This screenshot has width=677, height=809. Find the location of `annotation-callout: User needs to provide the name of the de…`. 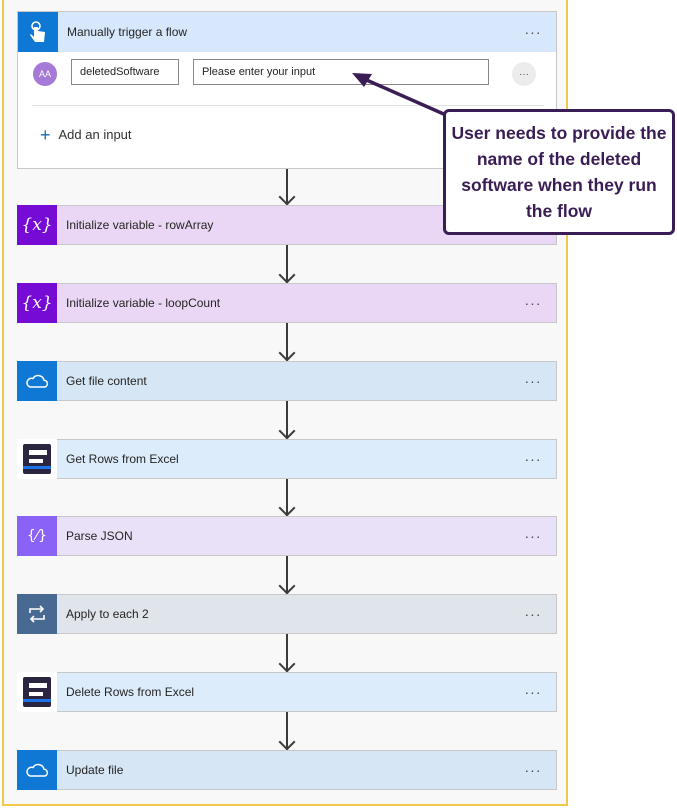

annotation-callout: User needs to provide the name of the de… is located at coordinates (559, 172).